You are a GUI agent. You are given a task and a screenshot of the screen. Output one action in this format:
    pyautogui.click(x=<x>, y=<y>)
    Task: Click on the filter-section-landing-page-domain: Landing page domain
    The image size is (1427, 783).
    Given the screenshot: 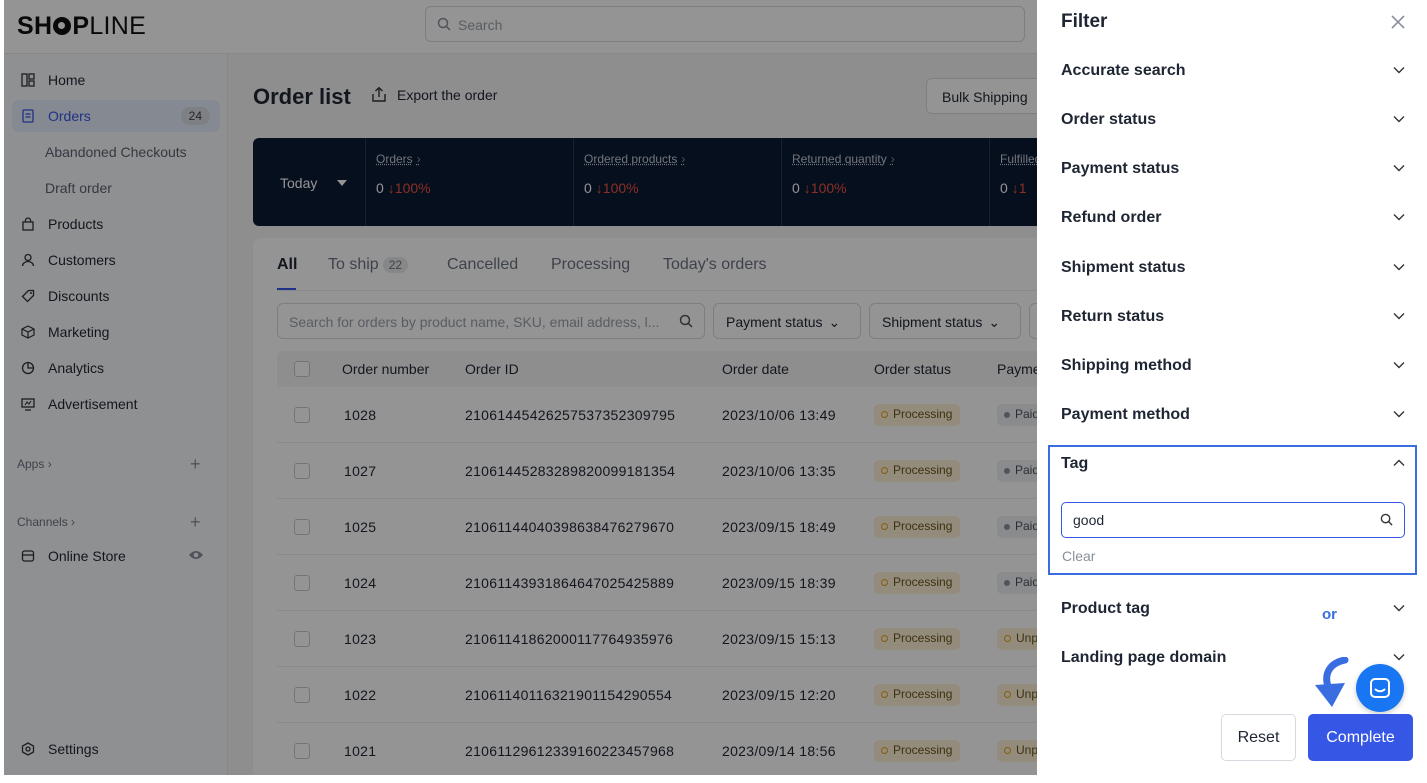 What is the action you would take?
    pyautogui.click(x=1233, y=661)
    